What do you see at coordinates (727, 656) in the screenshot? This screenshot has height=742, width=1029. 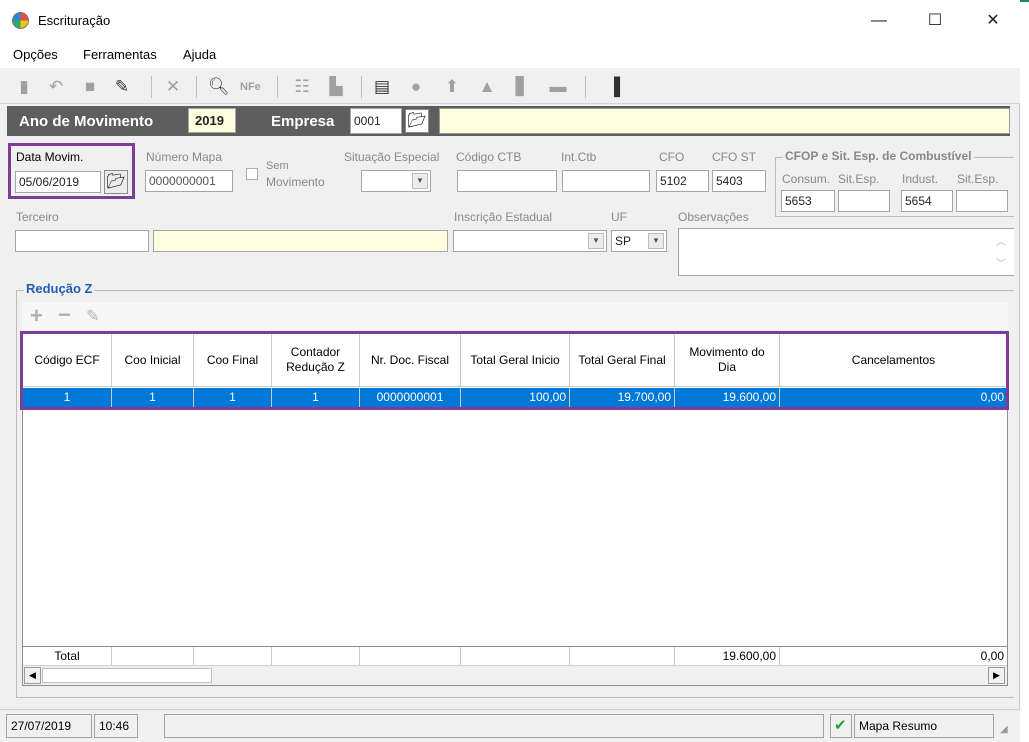 I see `footer-total-movimento: 19.600,00` at bounding box center [727, 656].